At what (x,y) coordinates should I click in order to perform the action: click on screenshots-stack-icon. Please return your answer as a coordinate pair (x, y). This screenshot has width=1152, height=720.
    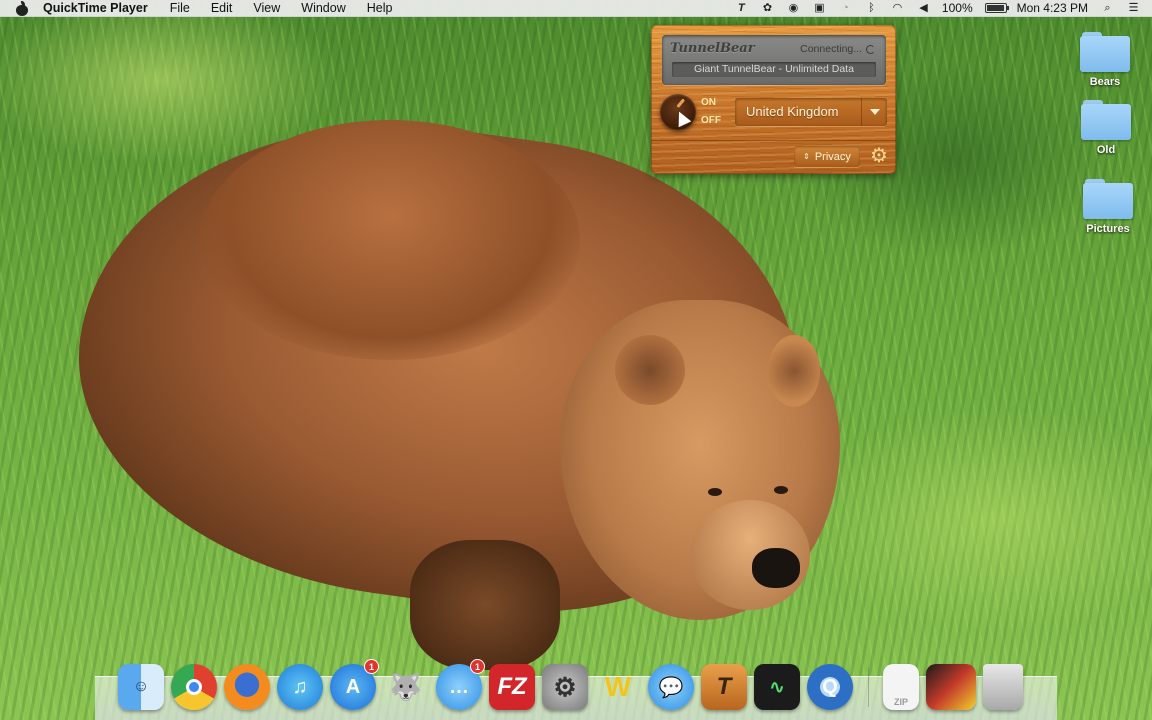
    Looking at the image, I should click on (951, 687).